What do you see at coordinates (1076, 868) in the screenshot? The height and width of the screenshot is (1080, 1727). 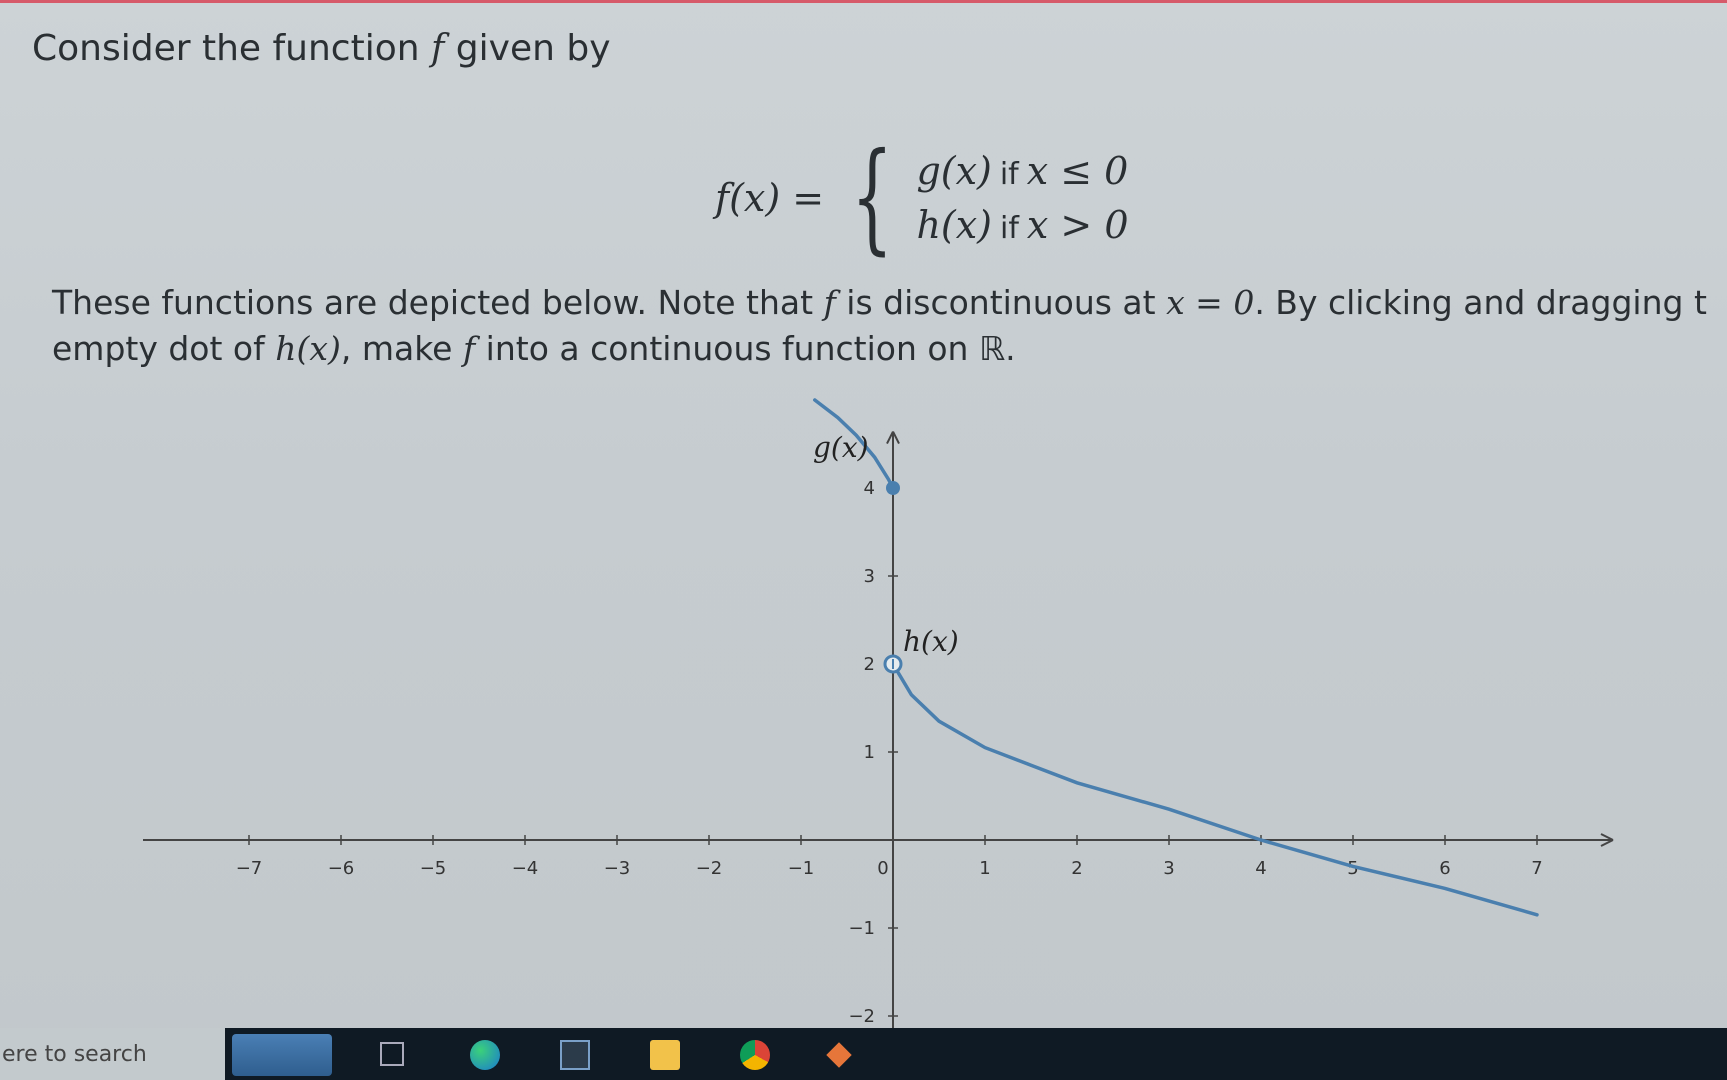 I see `x-tick-label: 2` at bounding box center [1076, 868].